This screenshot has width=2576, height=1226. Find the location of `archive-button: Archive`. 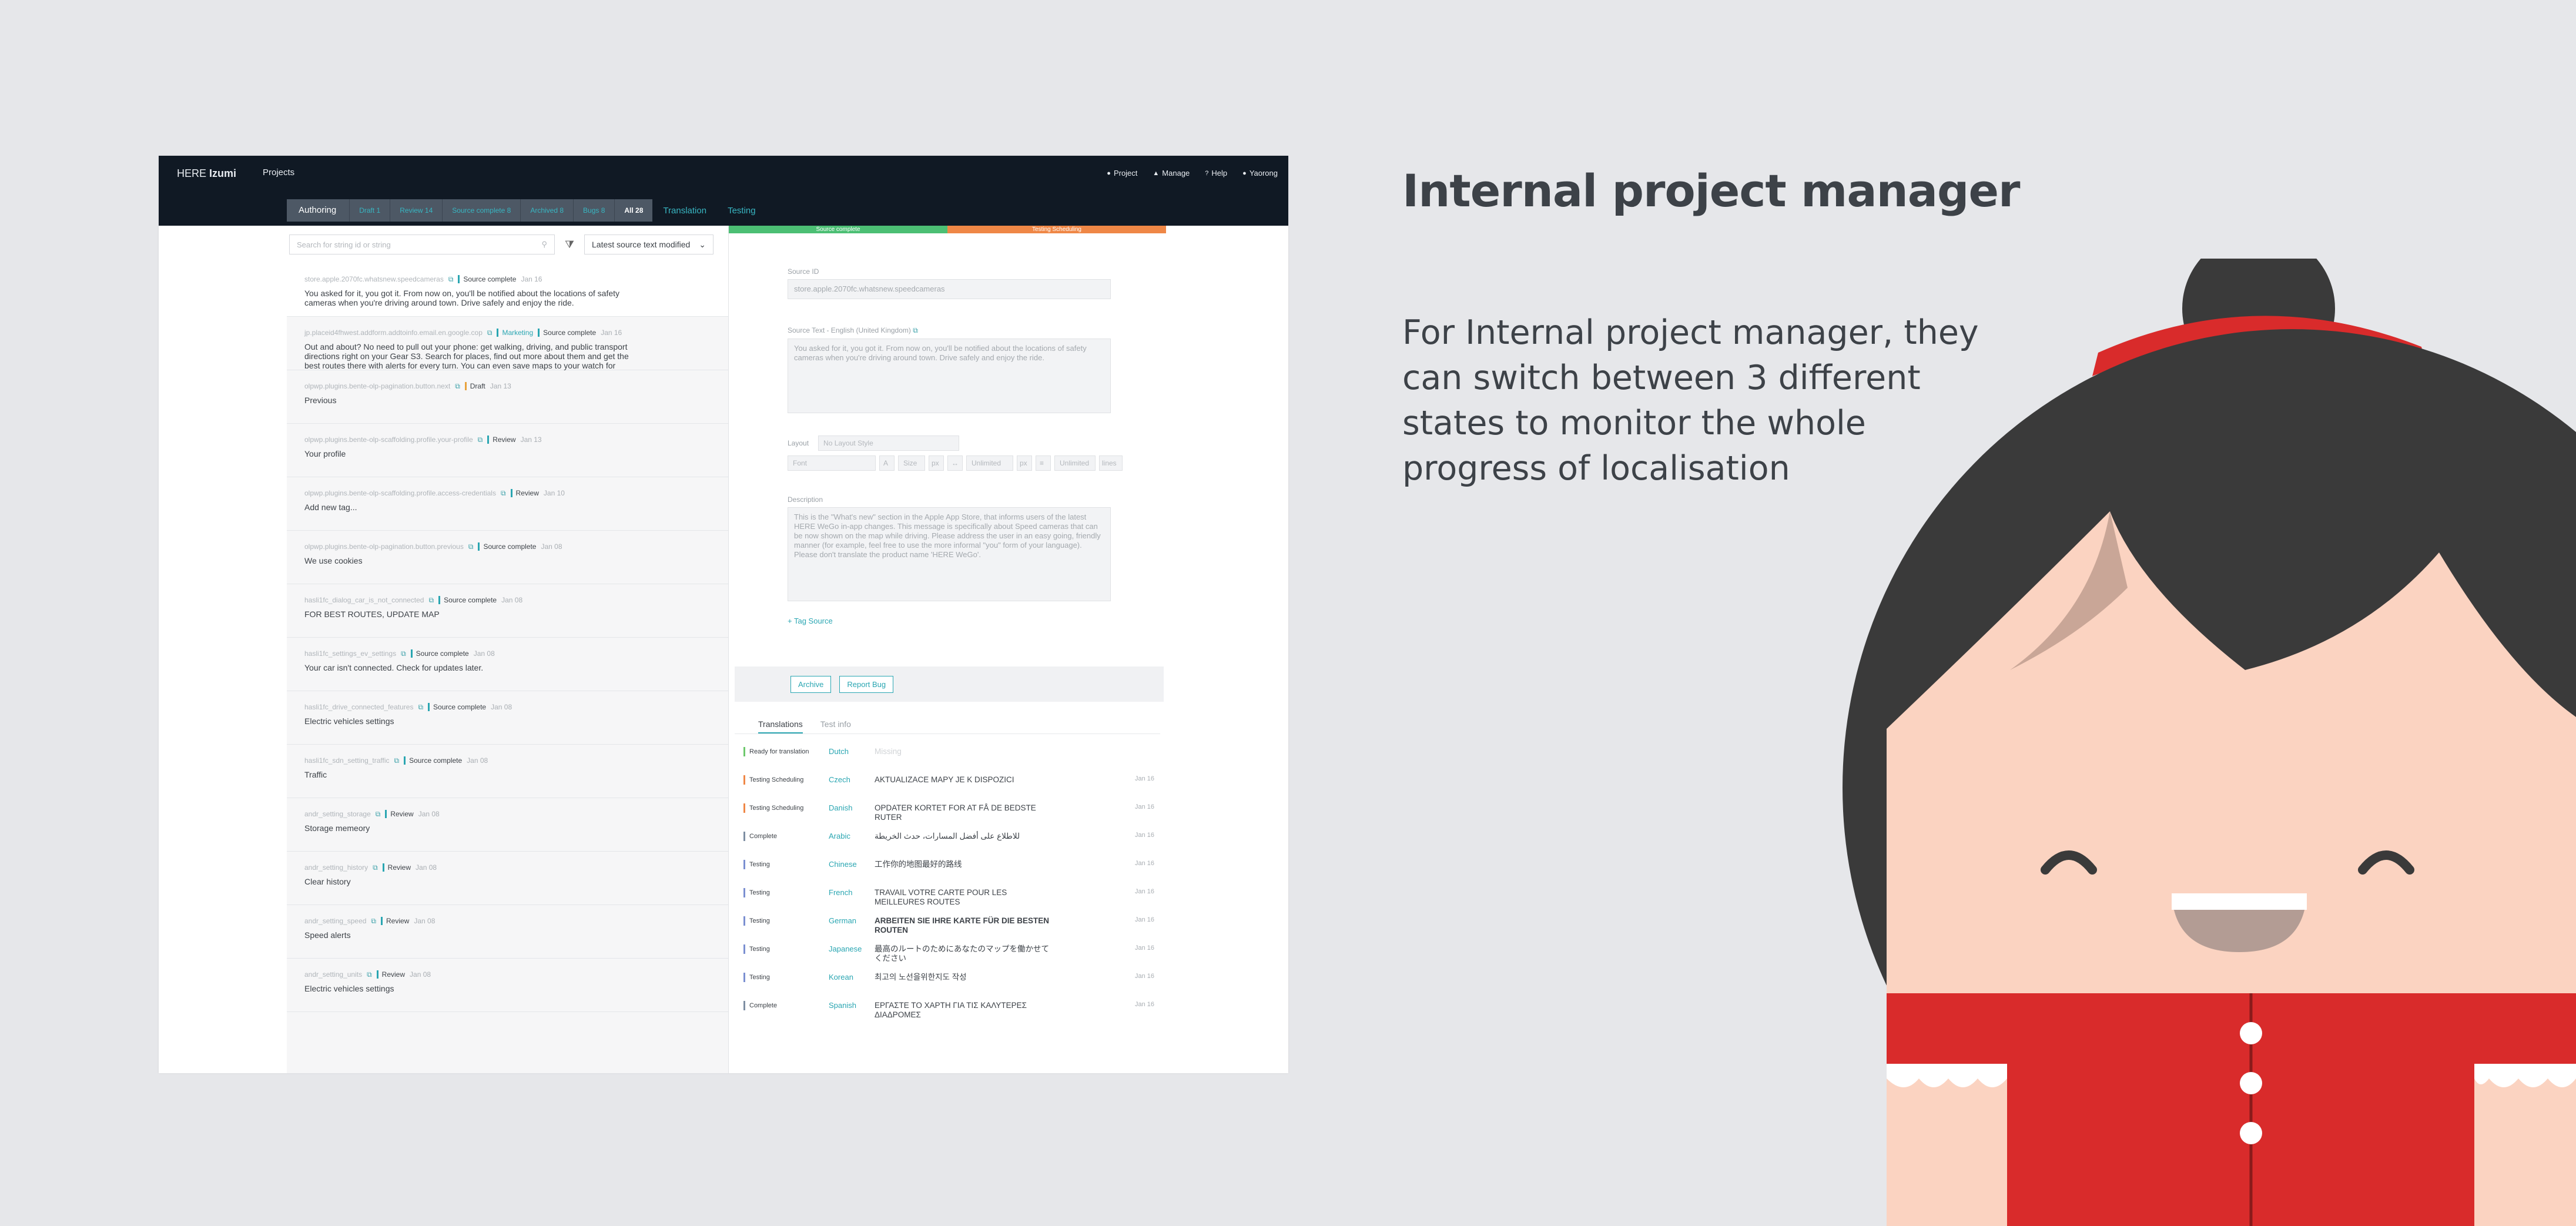

archive-button: Archive is located at coordinates (811, 684).